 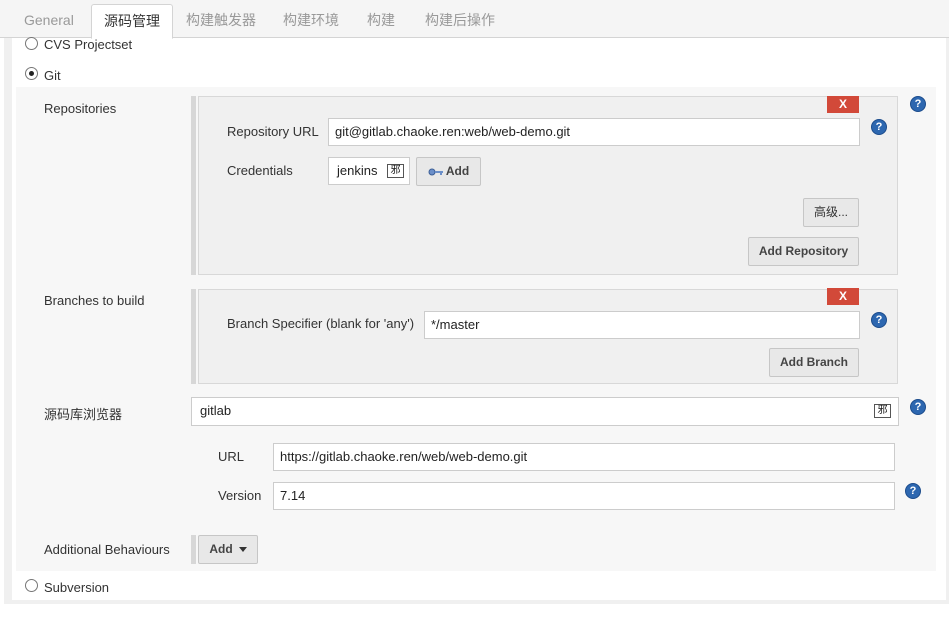 I want to click on version-help-icon: ?, so click(x=913, y=491).